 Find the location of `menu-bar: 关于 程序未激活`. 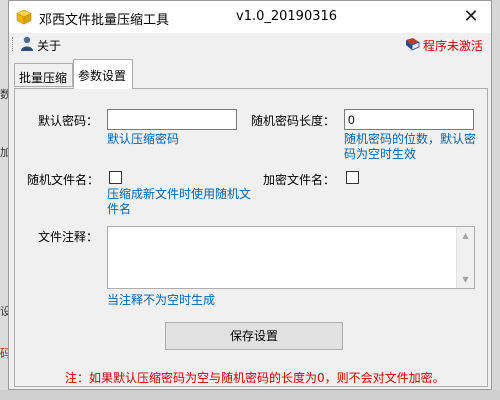

menu-bar: 关于 程序未激活 is located at coordinates (250, 44).